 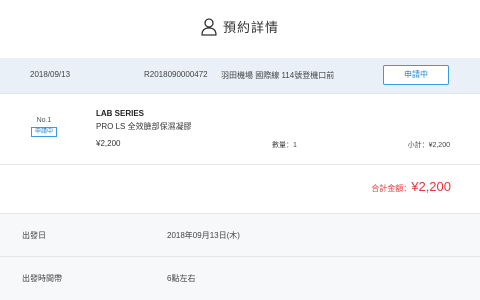 I want to click on product-price: ¥2,200, so click(x=108, y=143).